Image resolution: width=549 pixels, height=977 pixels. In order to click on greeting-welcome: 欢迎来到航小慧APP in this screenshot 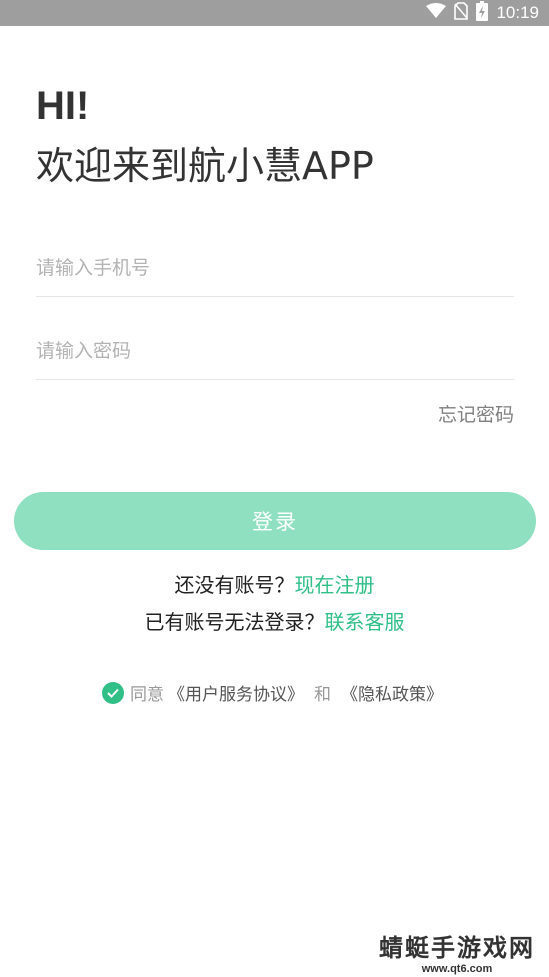, I will do `click(205, 166)`.